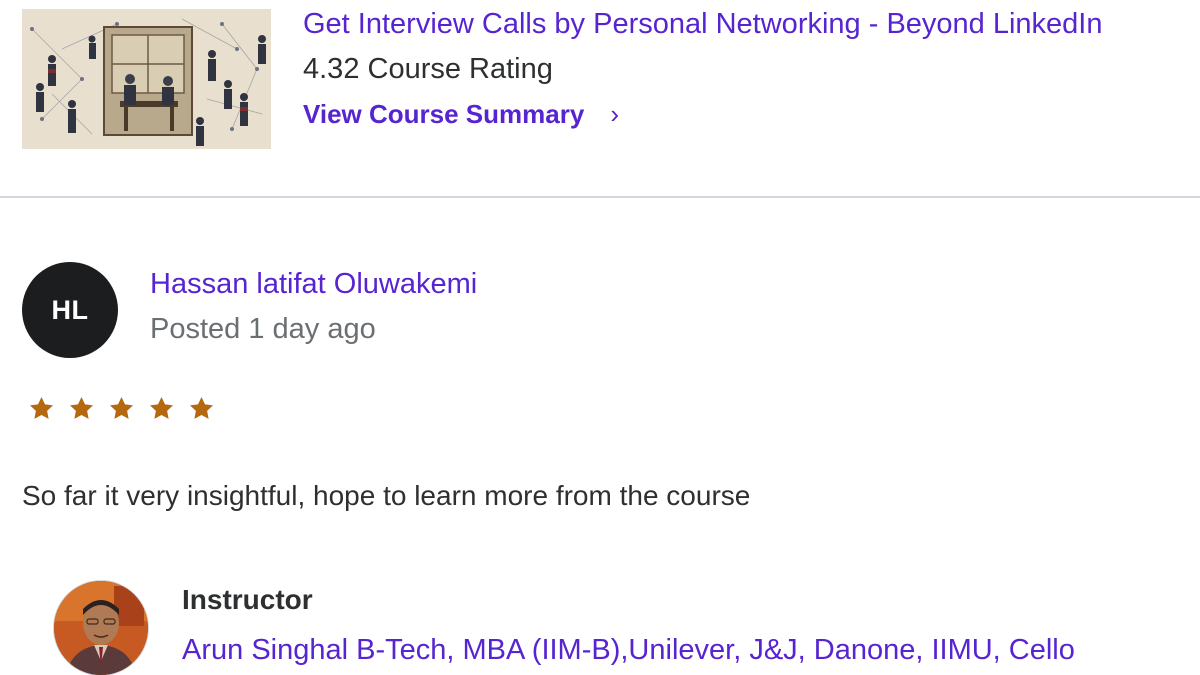 This screenshot has width=1200, height=675. What do you see at coordinates (444, 114) in the screenshot?
I see `view-course-summary-label: View Course Summary` at bounding box center [444, 114].